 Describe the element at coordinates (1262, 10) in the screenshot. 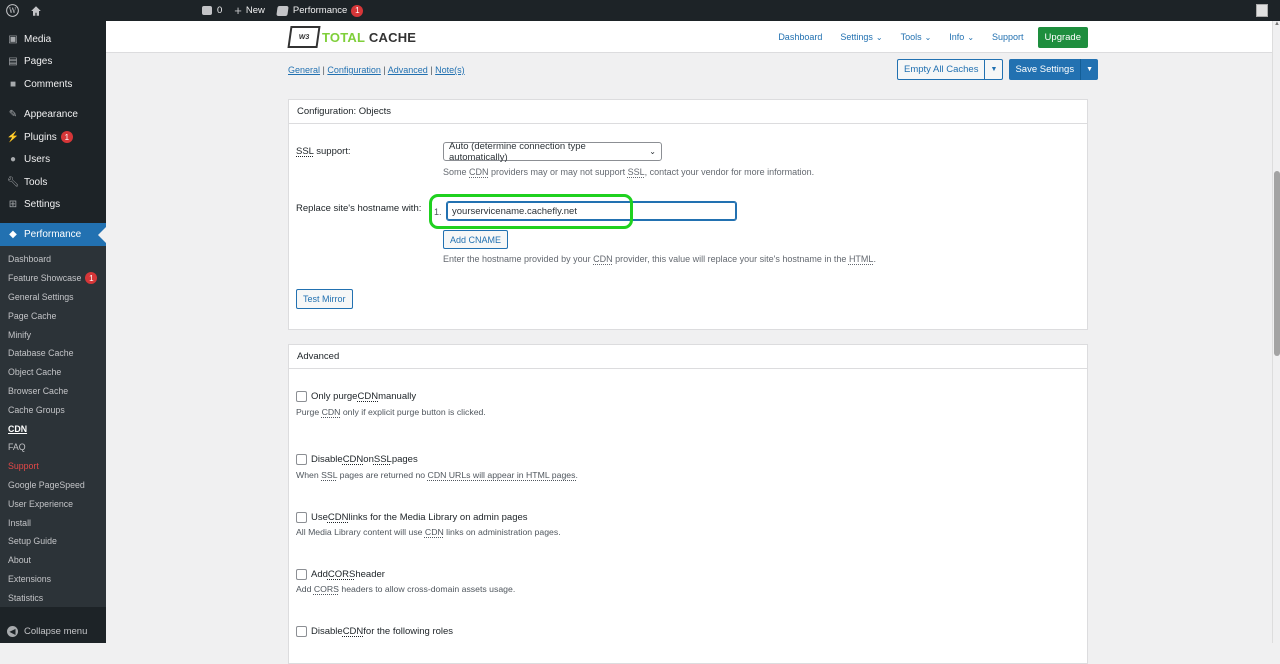

I see `user-avatar` at that location.